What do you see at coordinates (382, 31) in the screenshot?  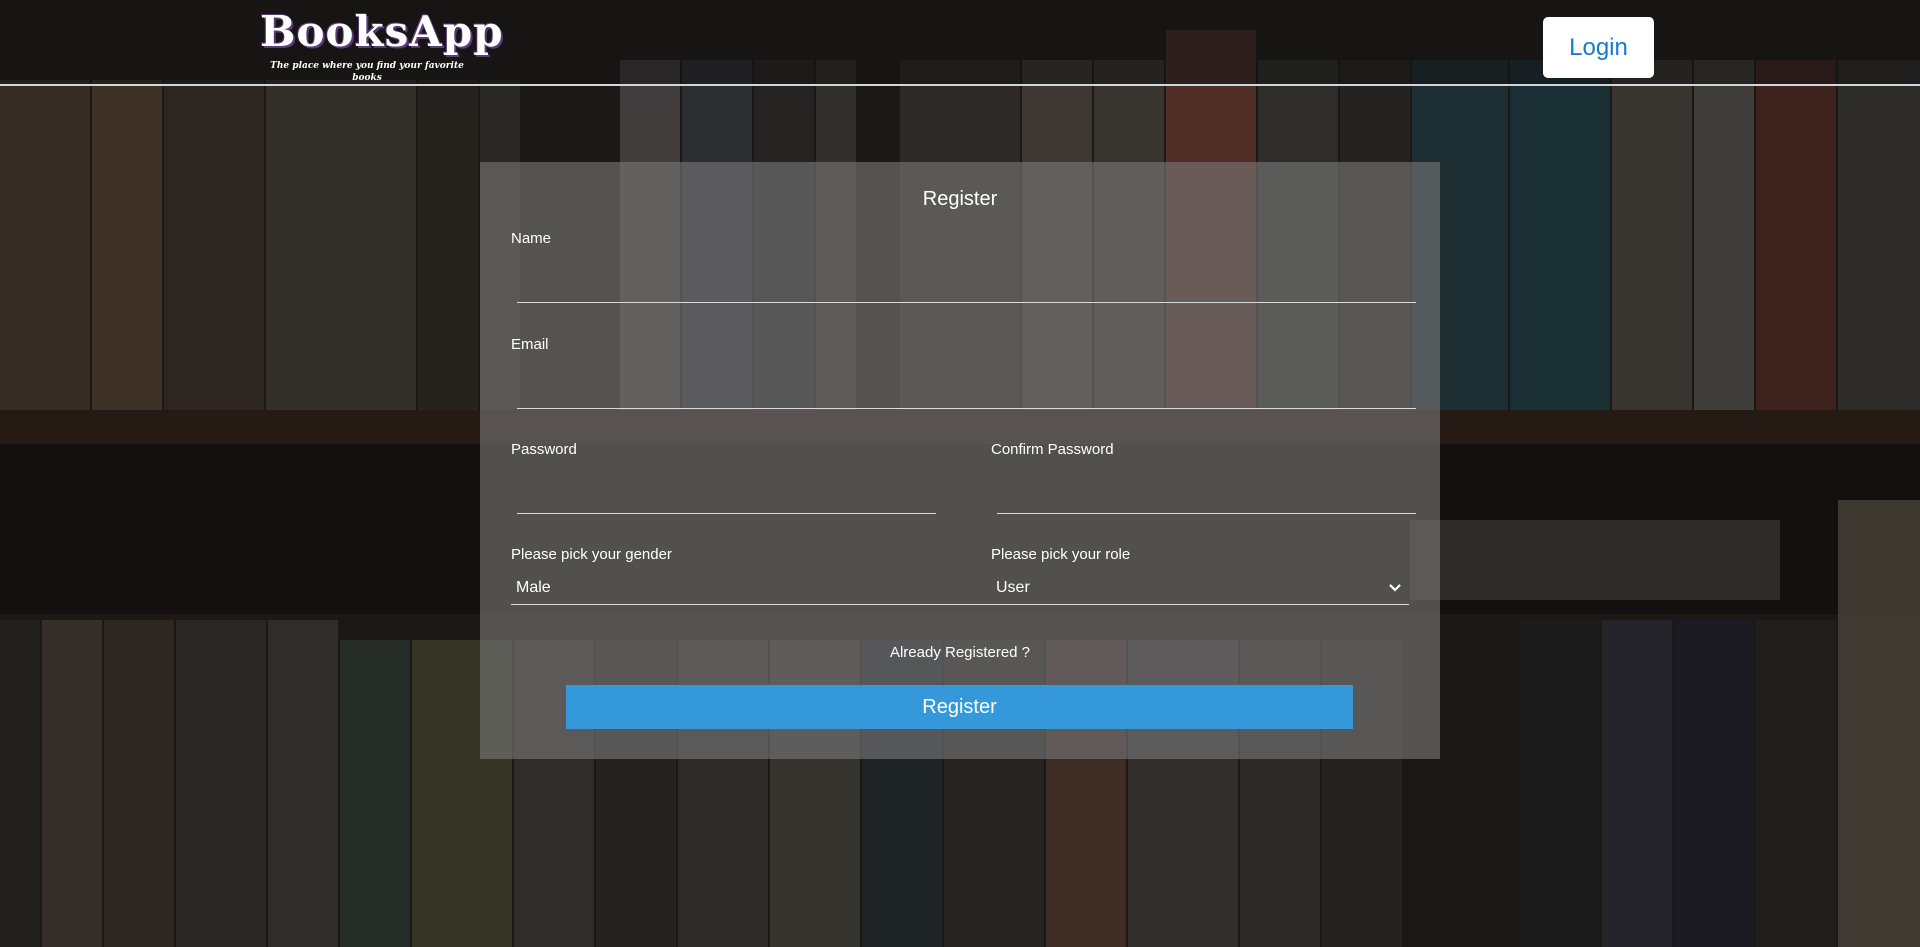 I see `brand-title: BooksApp` at bounding box center [382, 31].